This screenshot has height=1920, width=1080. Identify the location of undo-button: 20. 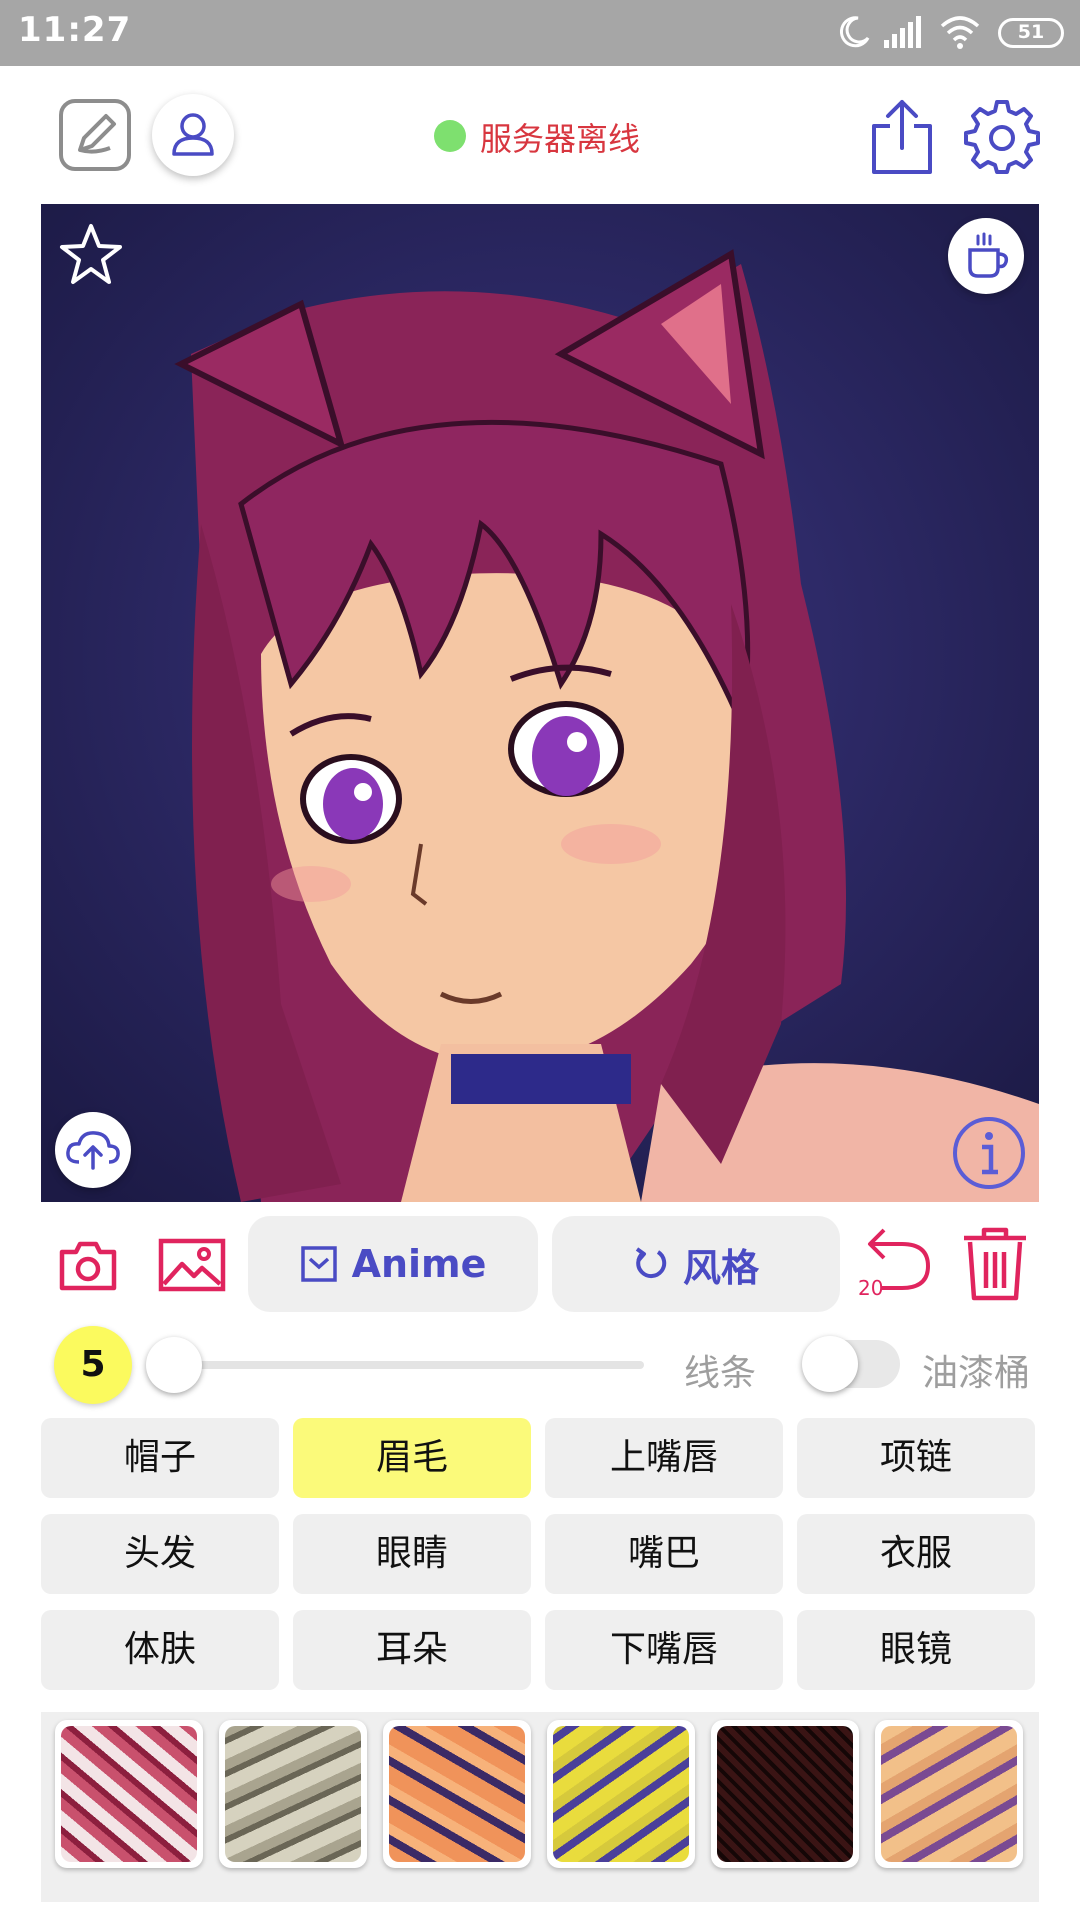
(894, 1262).